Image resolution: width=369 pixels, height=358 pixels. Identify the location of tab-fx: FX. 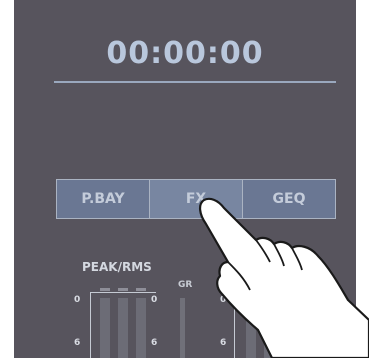
(196, 199).